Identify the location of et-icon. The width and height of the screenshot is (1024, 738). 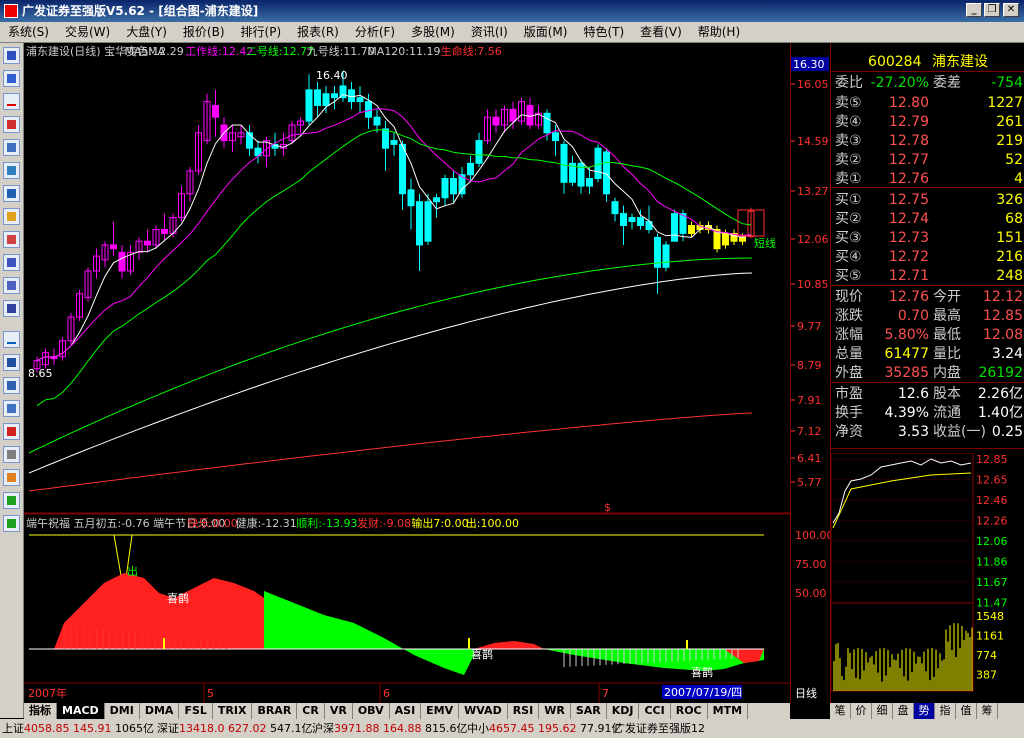
(11, 308).